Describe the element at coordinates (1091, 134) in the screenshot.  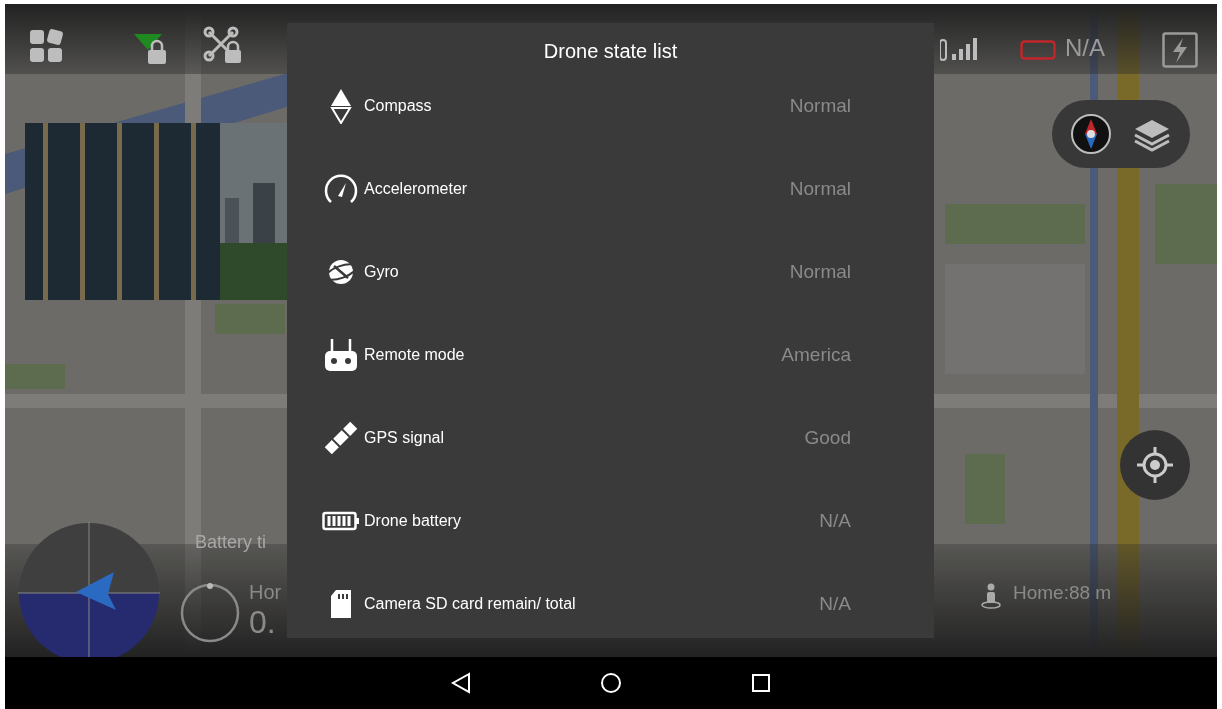
I see `compass-icon` at that location.